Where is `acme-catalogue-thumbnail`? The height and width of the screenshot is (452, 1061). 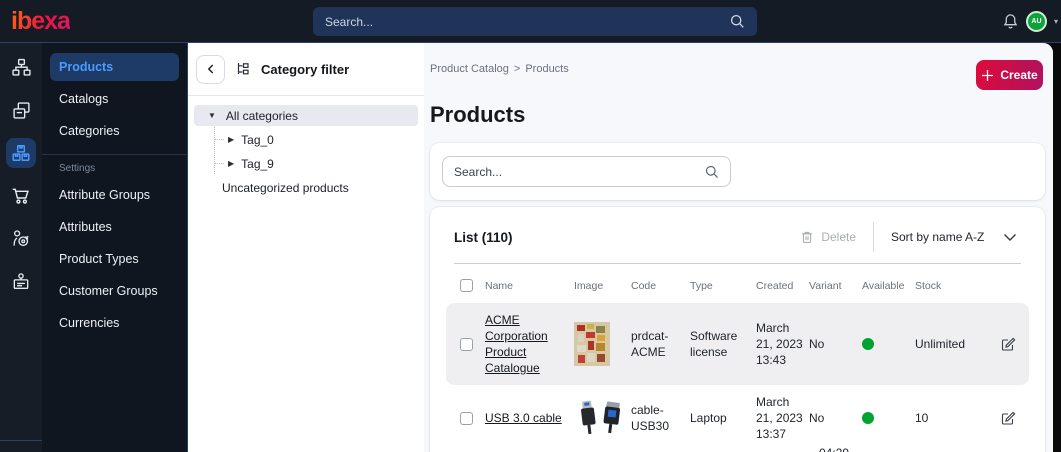
acme-catalogue-thumbnail is located at coordinates (592, 344).